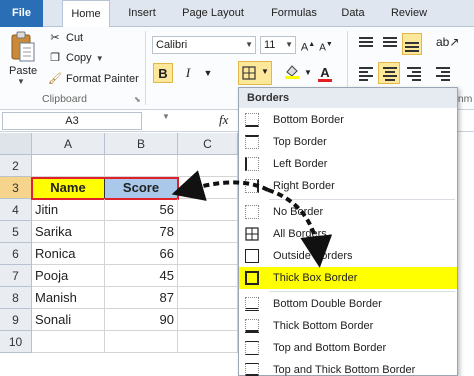 The image size is (474, 376). What do you see at coordinates (141, 342) in the screenshot?
I see `cell-b10` at bounding box center [141, 342].